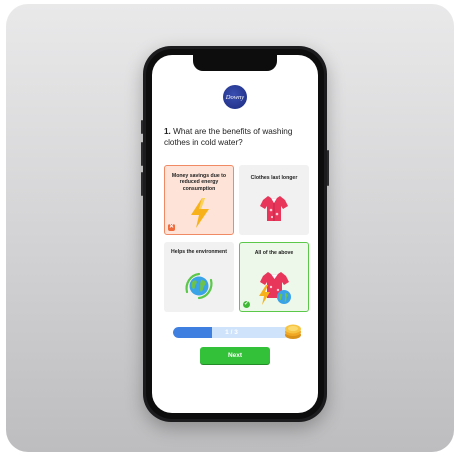 The image size is (460, 459). What do you see at coordinates (274, 253) in the screenshot?
I see `answer-option-label: All of the above` at bounding box center [274, 253].